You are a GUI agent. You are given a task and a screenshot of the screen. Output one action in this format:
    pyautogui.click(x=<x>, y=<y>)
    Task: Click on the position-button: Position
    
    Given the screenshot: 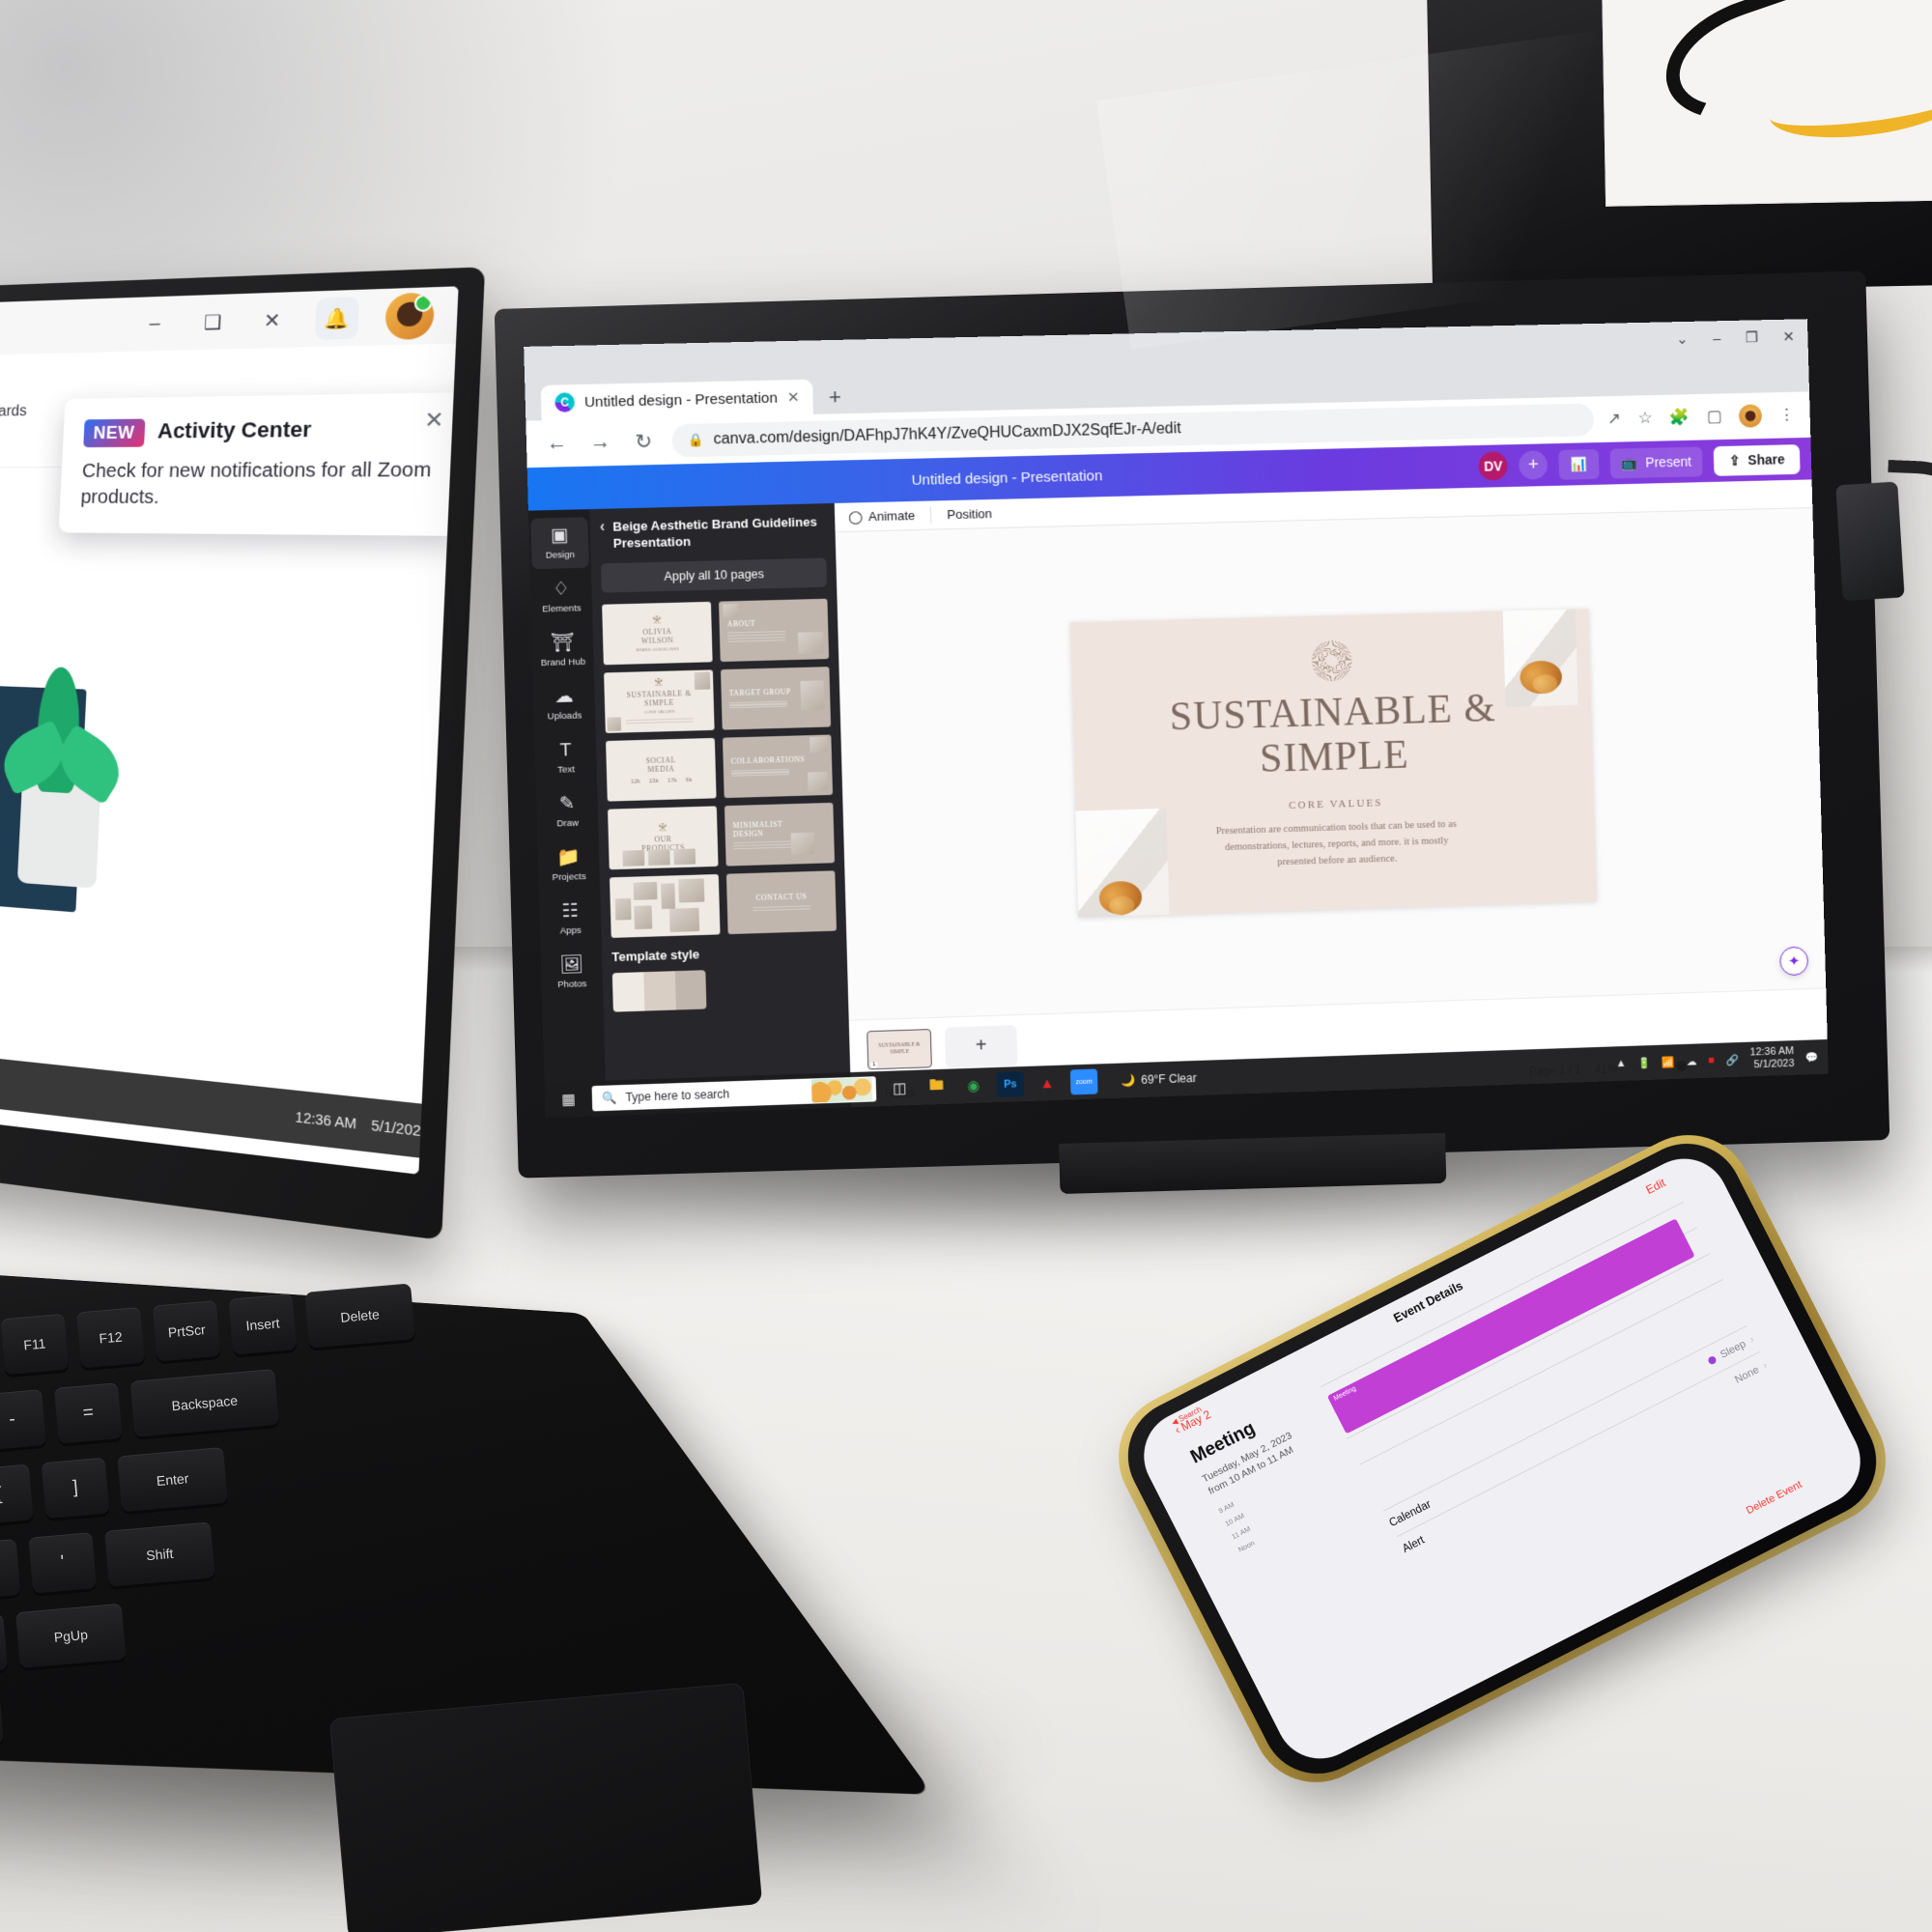 What is the action you would take?
    pyautogui.click(x=969, y=514)
    